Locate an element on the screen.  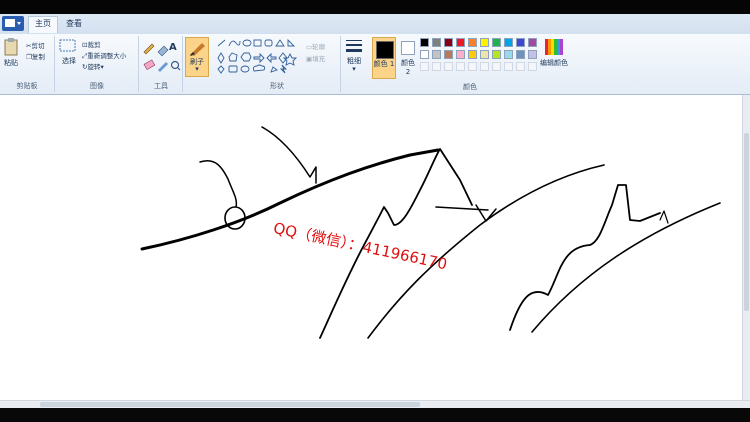
edit-colors-button: 编辑颜色 is located at coordinates (554, 57).